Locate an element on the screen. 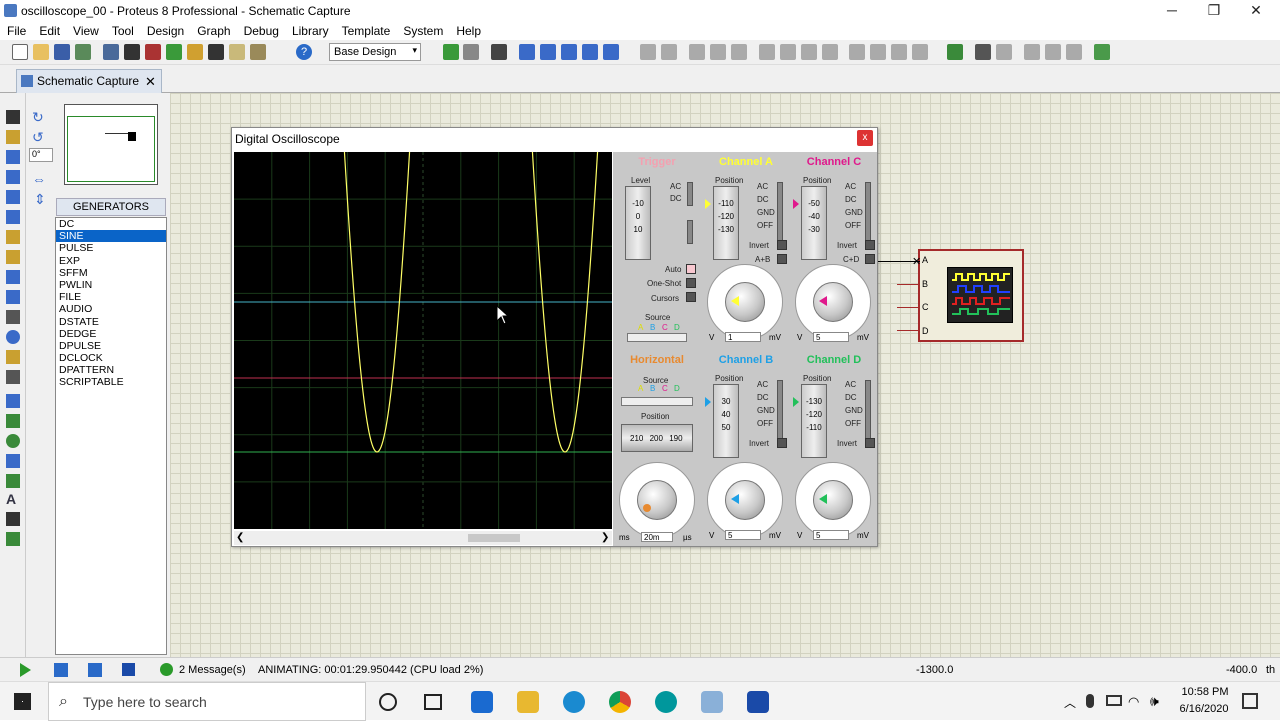  box-icon is located at coordinates (13, 421).